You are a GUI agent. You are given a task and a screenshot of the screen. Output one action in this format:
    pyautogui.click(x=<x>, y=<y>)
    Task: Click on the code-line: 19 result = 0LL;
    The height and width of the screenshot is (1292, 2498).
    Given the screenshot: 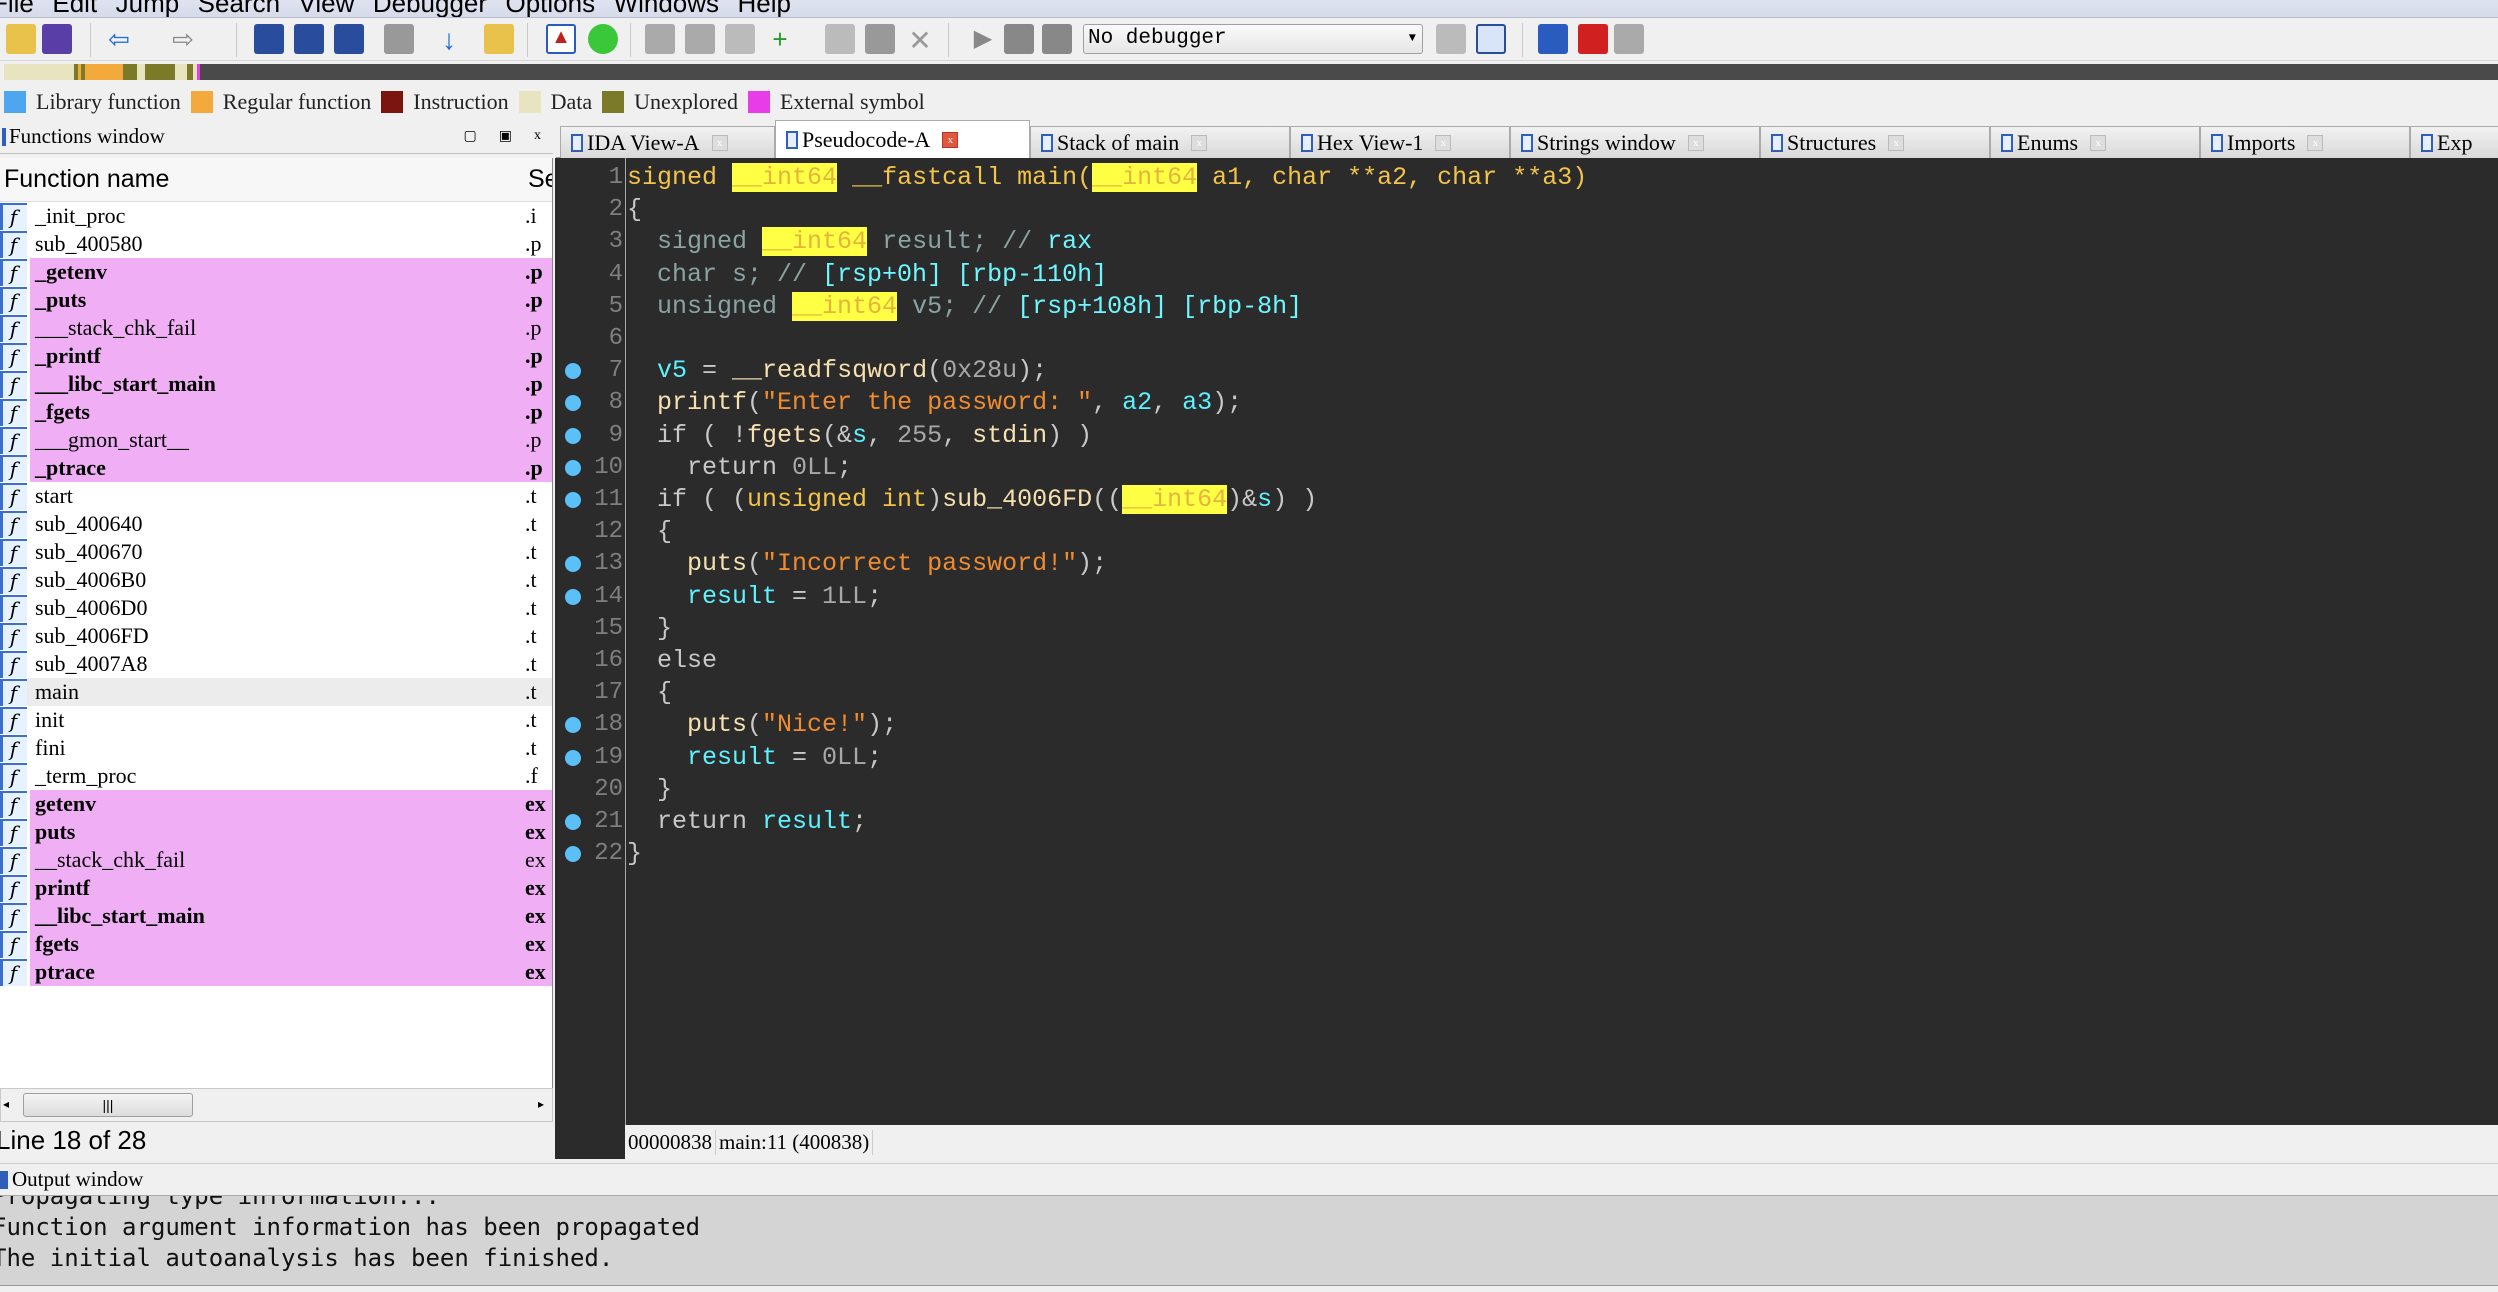 What is the action you would take?
    pyautogui.click(x=1526, y=758)
    